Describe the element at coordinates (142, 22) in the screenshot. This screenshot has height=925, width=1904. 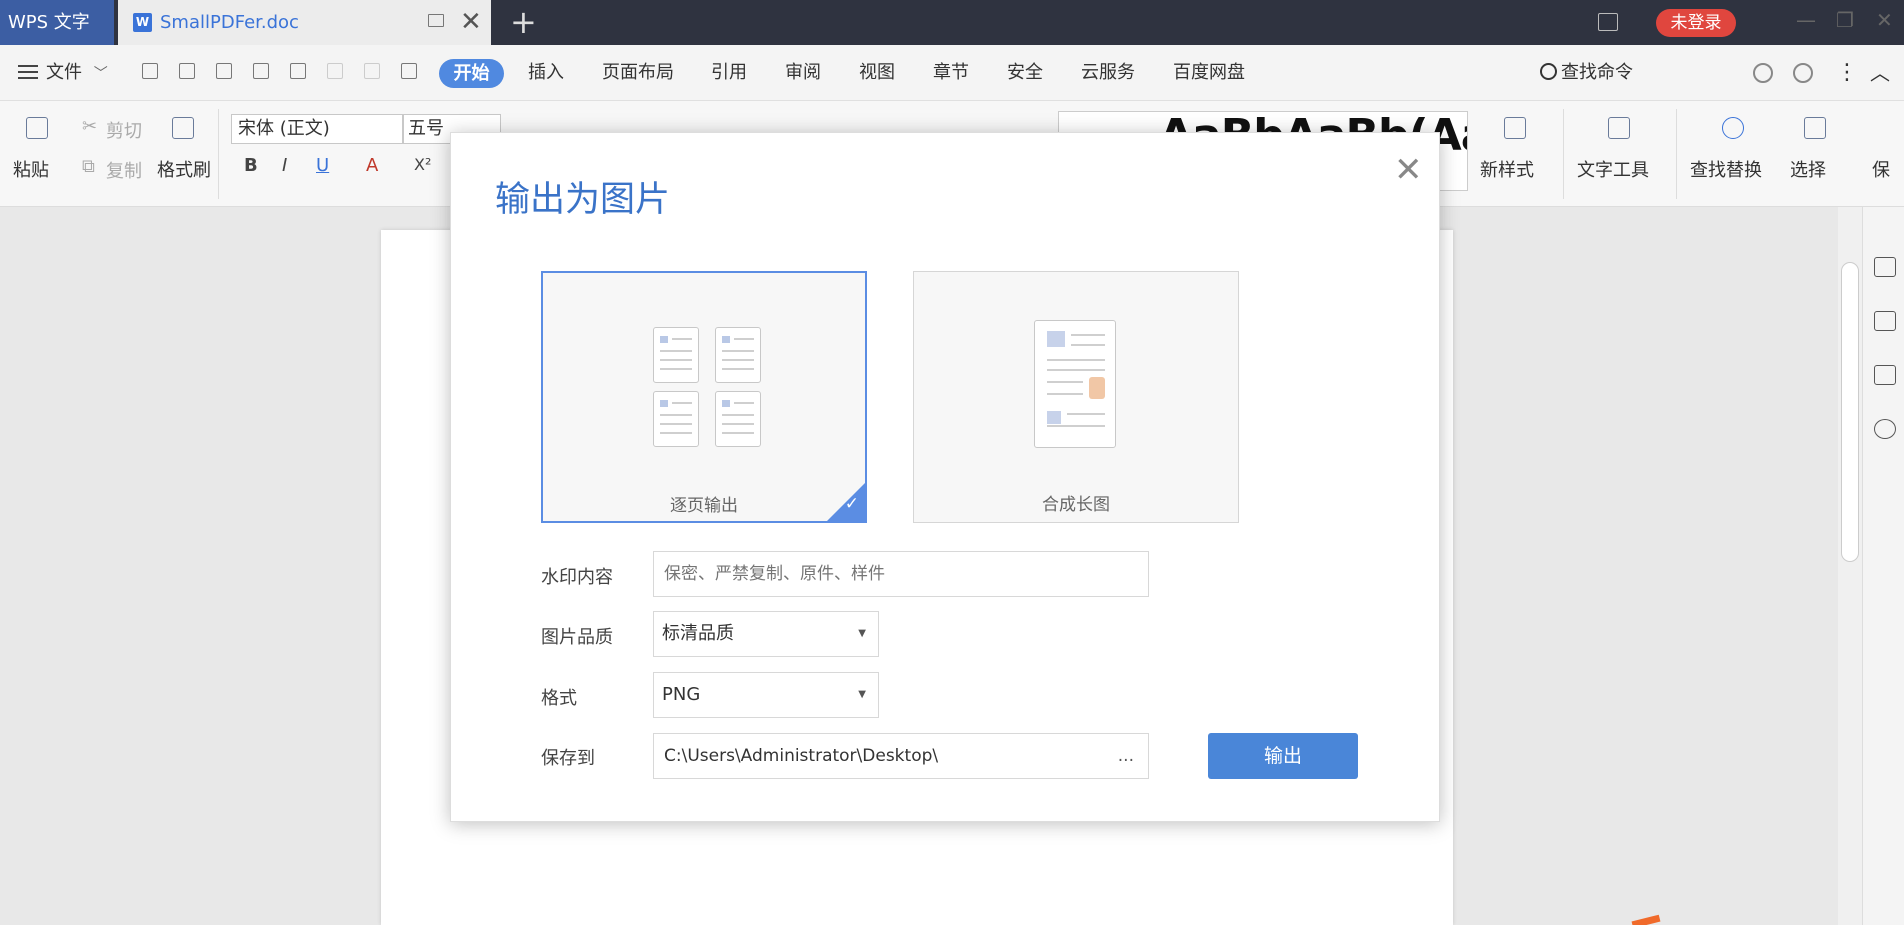
I see `word-doc-icon: W` at that location.